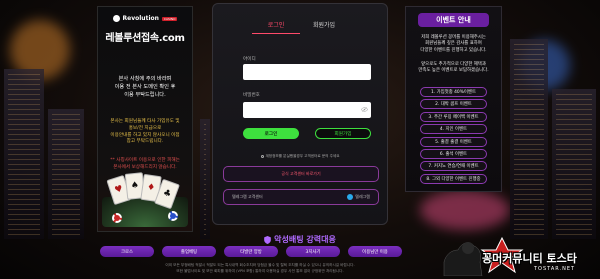 The image size is (600, 279). I want to click on account-help-text: 계정정보를 분실했을경우 고객센터로 문의 주세요, so click(300, 156).